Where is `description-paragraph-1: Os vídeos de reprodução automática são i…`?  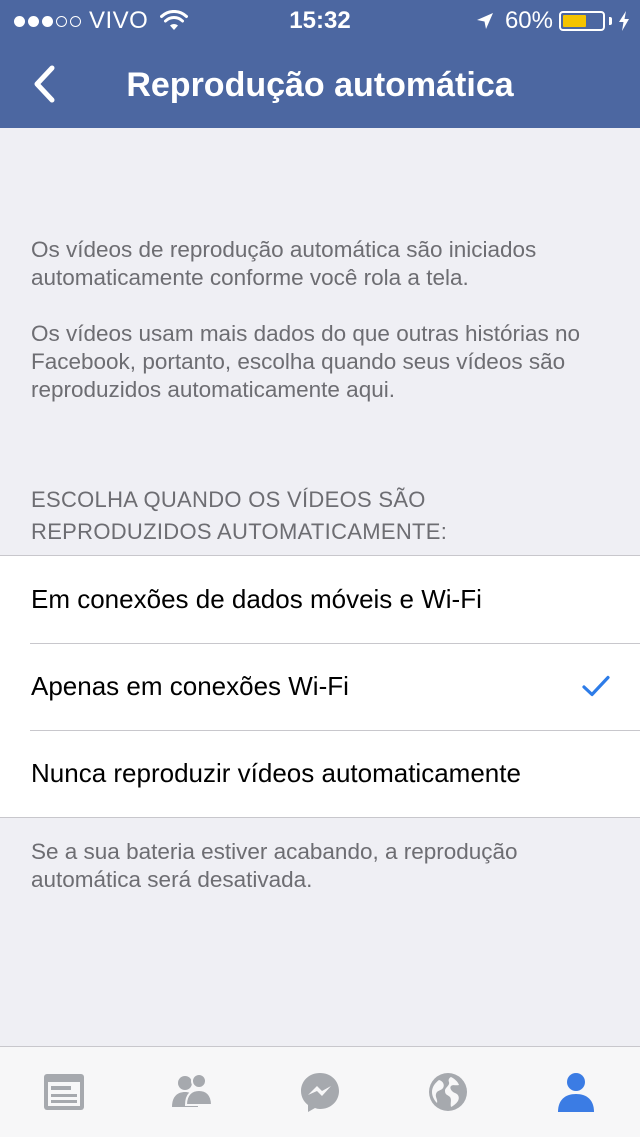 description-paragraph-1: Os vídeos de reprodução automática são i… is located at coordinates (284, 263).